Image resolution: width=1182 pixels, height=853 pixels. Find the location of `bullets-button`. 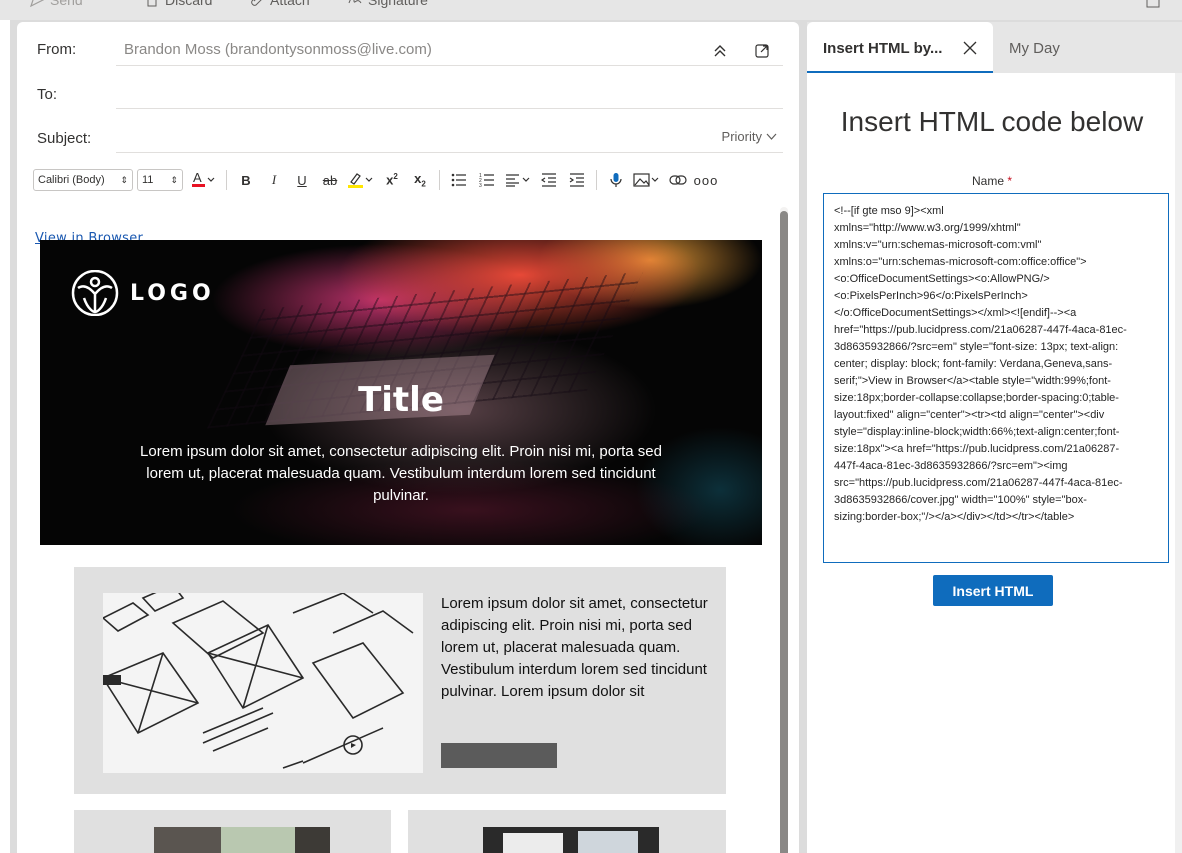

bullets-button is located at coordinates (459, 180).